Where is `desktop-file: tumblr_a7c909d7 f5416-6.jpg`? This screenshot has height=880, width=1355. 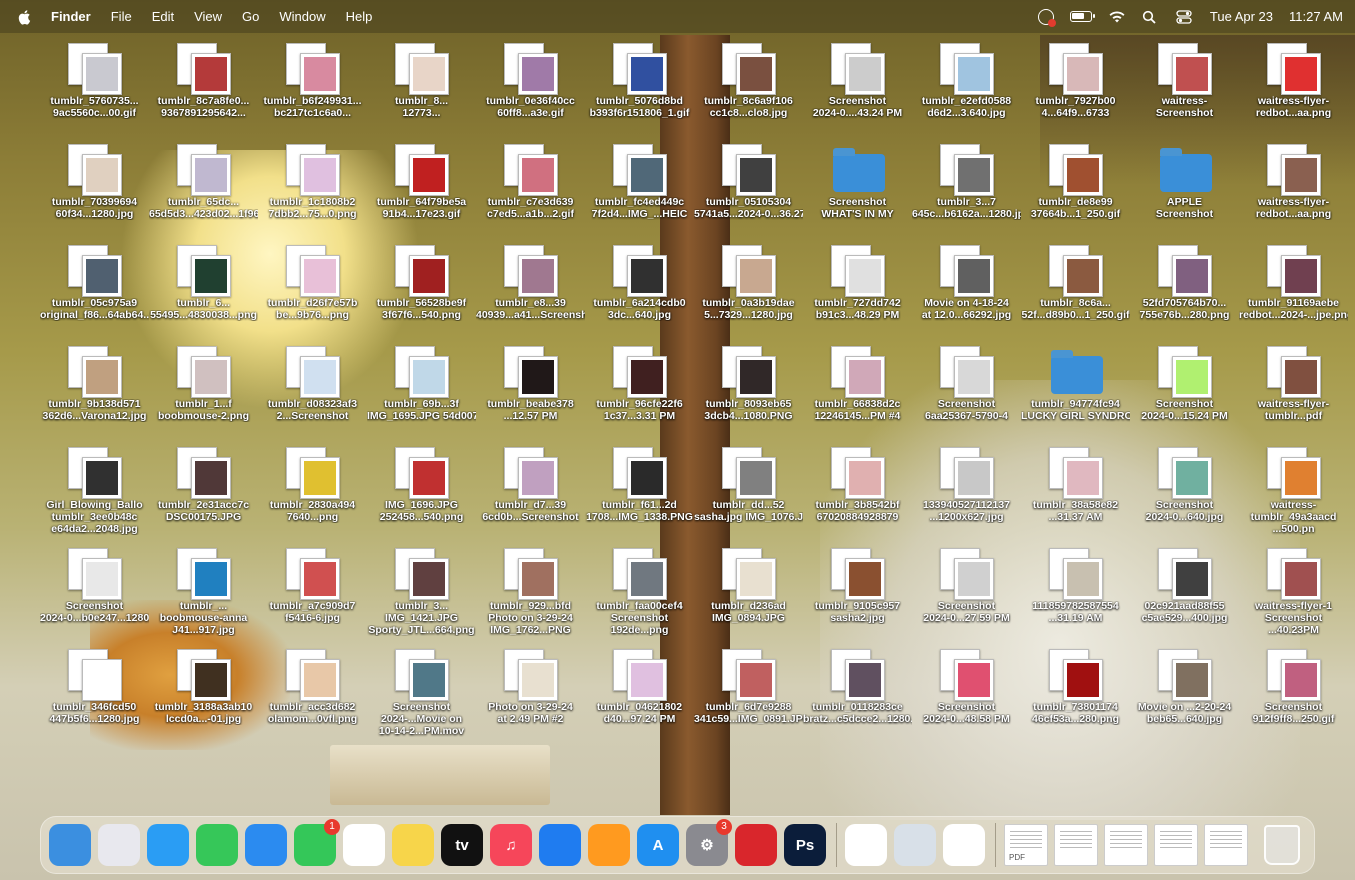
desktop-file: tumblr_a7c909d7 f5416-6.jpg is located at coordinates (312, 595).